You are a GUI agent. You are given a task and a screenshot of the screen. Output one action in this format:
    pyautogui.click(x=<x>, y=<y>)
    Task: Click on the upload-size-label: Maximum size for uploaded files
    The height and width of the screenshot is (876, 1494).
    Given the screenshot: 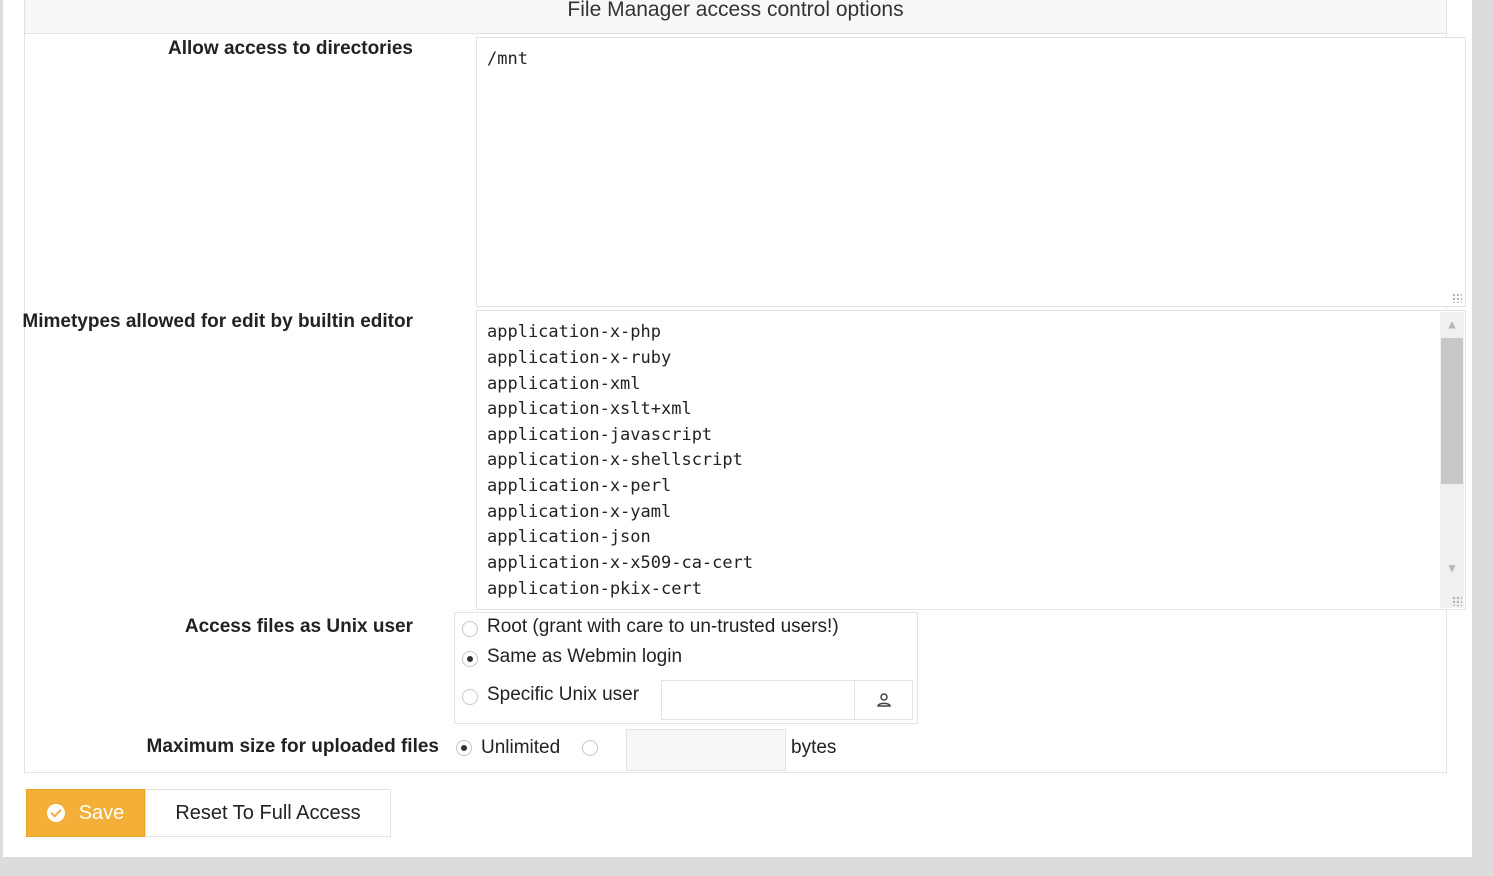 What is the action you would take?
    pyautogui.click(x=292, y=746)
    